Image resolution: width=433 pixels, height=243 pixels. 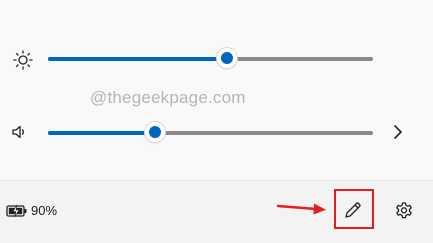 I want to click on annotation-arrow, so click(x=301, y=209).